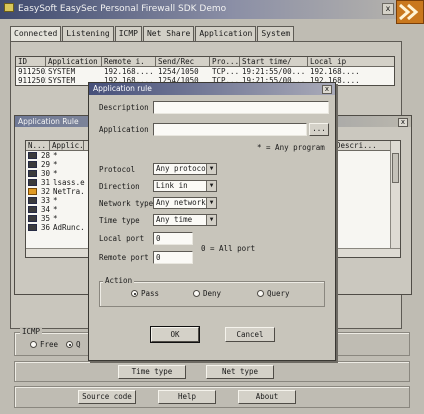 The height and width of the screenshot is (414, 424). What do you see at coordinates (129, 61) in the screenshot?
I see `col-remote-ip: Remote i.` at bounding box center [129, 61].